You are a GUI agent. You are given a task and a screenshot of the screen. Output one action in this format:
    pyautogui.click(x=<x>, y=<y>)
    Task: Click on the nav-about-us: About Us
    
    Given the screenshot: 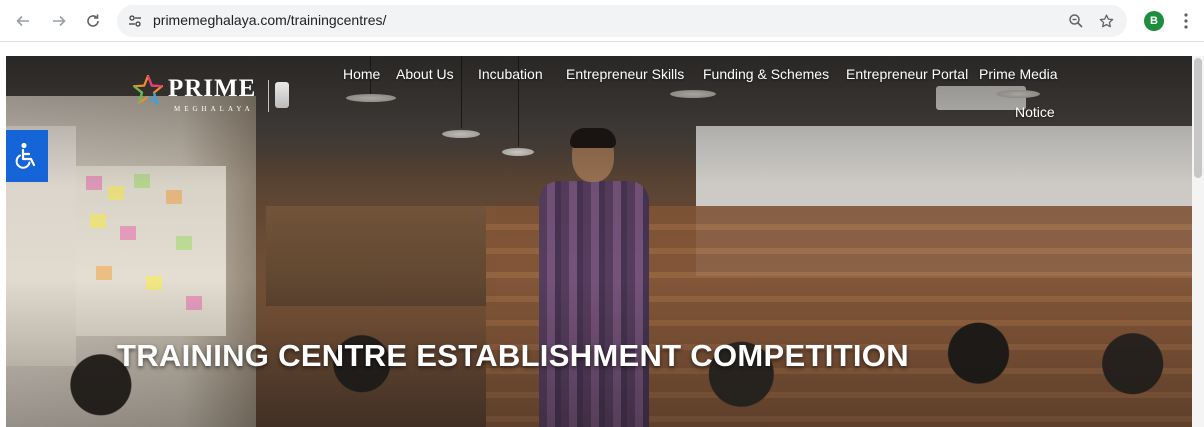 What is the action you would take?
    pyautogui.click(x=425, y=74)
    